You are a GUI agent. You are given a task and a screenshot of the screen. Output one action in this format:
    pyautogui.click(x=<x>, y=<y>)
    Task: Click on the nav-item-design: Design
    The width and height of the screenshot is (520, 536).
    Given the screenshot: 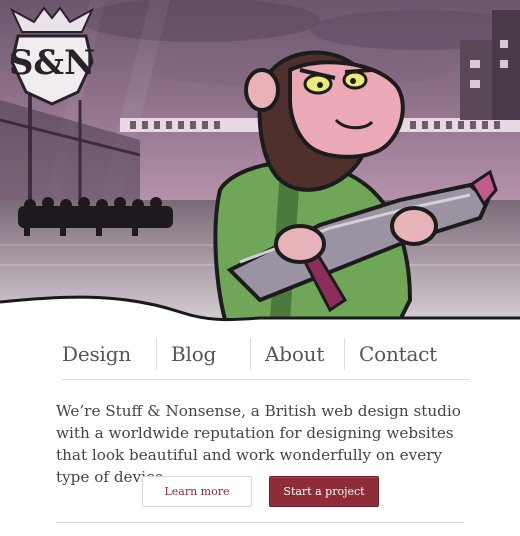 What is the action you would take?
    pyautogui.click(x=109, y=354)
    